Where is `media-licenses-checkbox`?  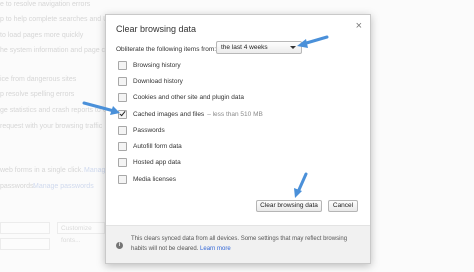
media-licenses-checkbox is located at coordinates (122, 179).